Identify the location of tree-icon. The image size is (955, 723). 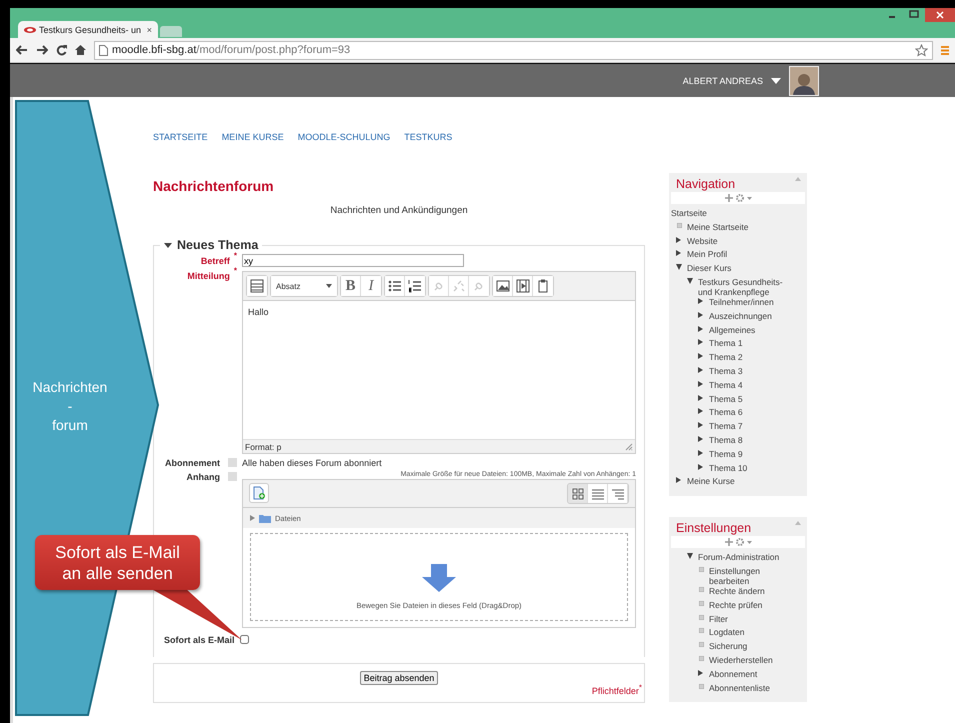
(617, 493).